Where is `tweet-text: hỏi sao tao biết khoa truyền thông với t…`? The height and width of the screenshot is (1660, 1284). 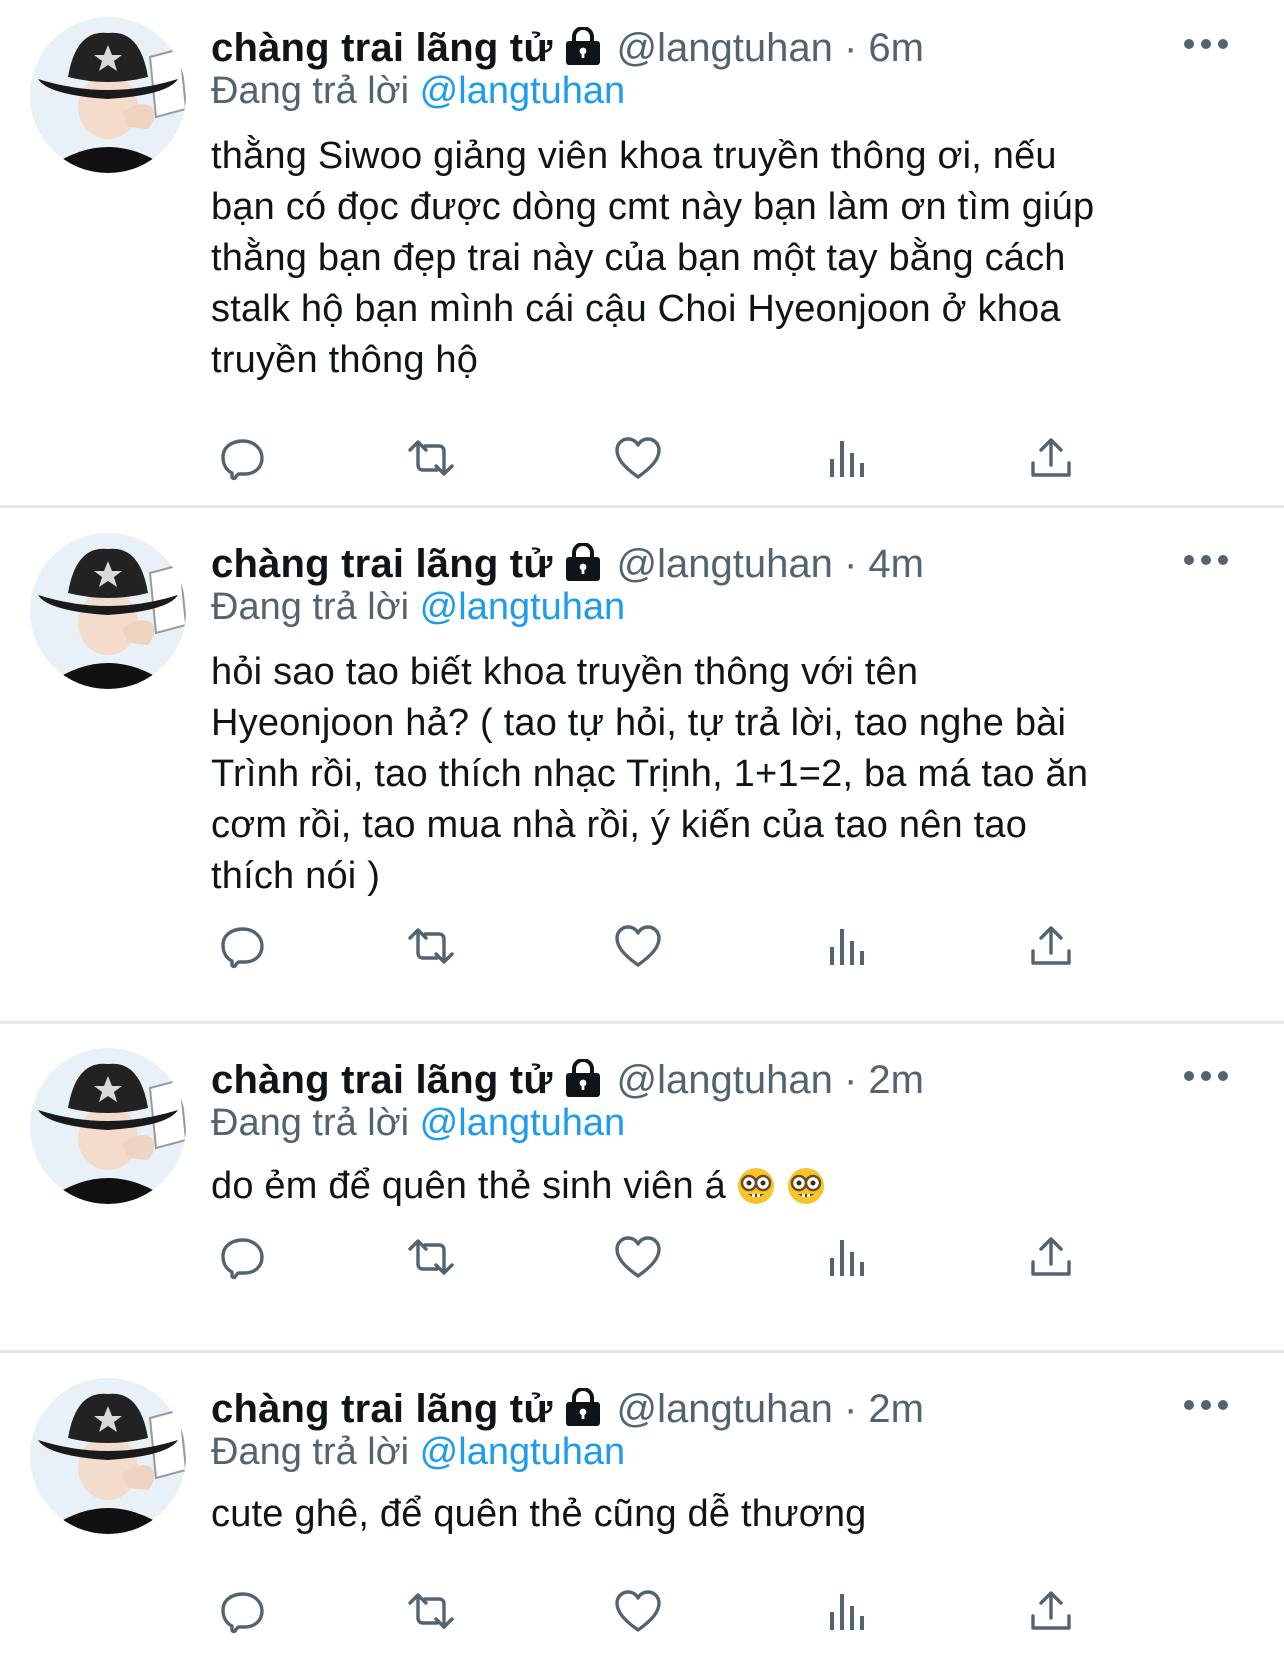 tweet-text: hỏi sao tao biết khoa truyền thông với t… is located at coordinates (721, 774).